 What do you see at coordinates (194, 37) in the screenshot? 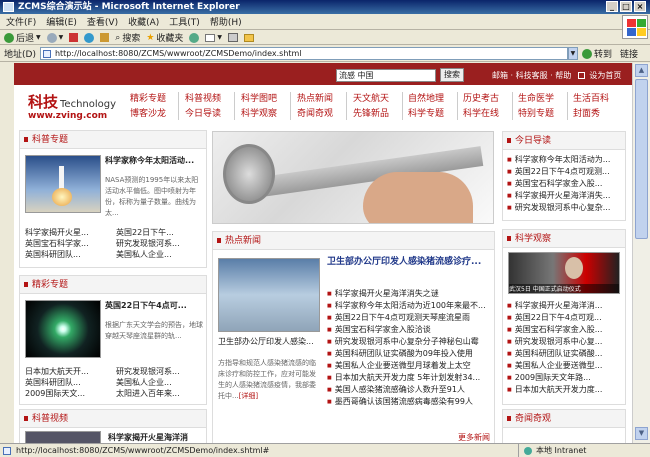
I see `history-button` at bounding box center [194, 37].